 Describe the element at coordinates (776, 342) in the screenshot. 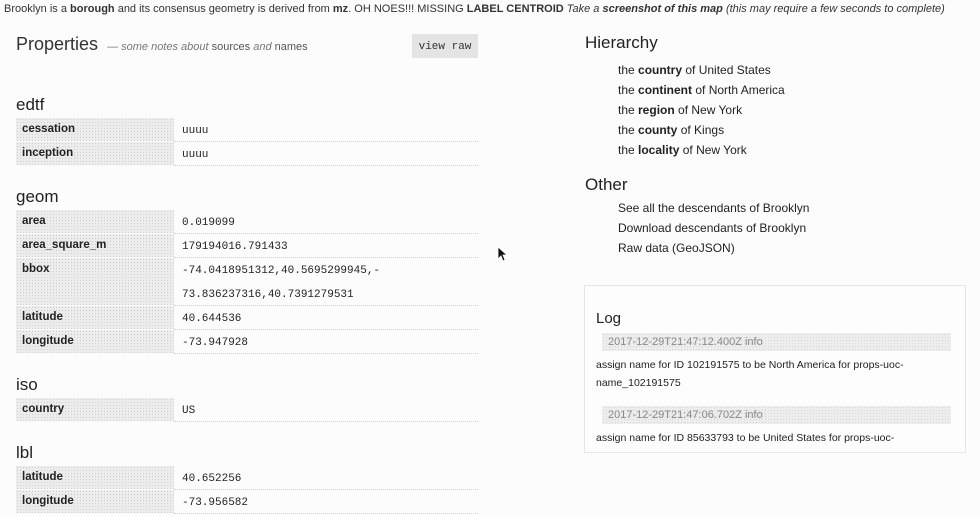

I see `log-timestamp: 2017-12-29T21:47:12.400Z info` at that location.